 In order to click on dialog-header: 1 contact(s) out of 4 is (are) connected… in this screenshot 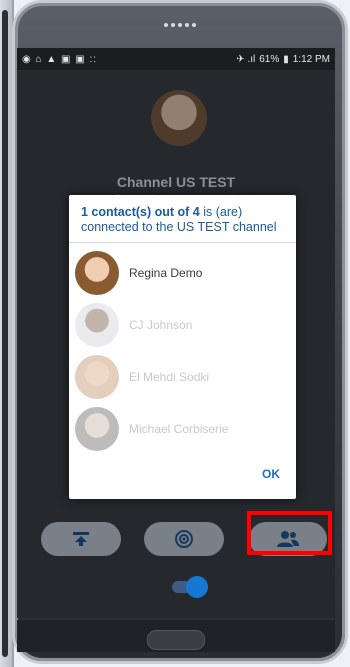, I will do `click(182, 219)`.